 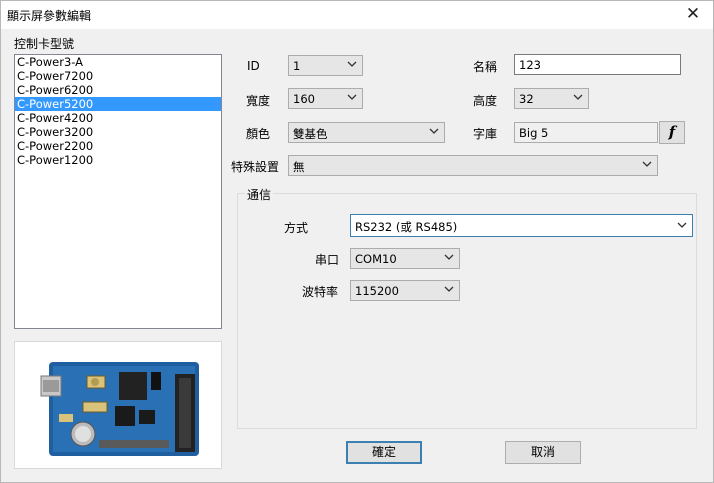 What do you see at coordinates (376, 259) in the screenshot?
I see `port-value: COM10` at bounding box center [376, 259].